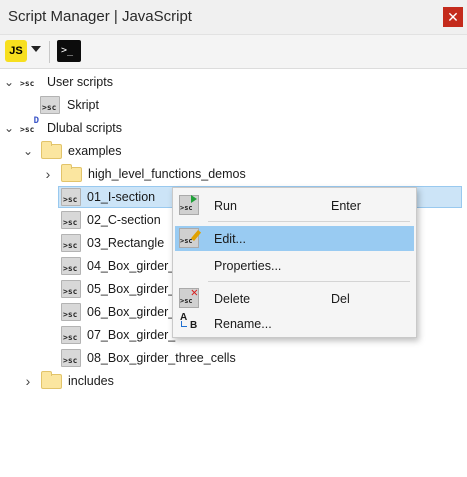 The width and height of the screenshot is (467, 477). Describe the element at coordinates (189, 321) in the screenshot. I see `rename-icon: A B` at that location.